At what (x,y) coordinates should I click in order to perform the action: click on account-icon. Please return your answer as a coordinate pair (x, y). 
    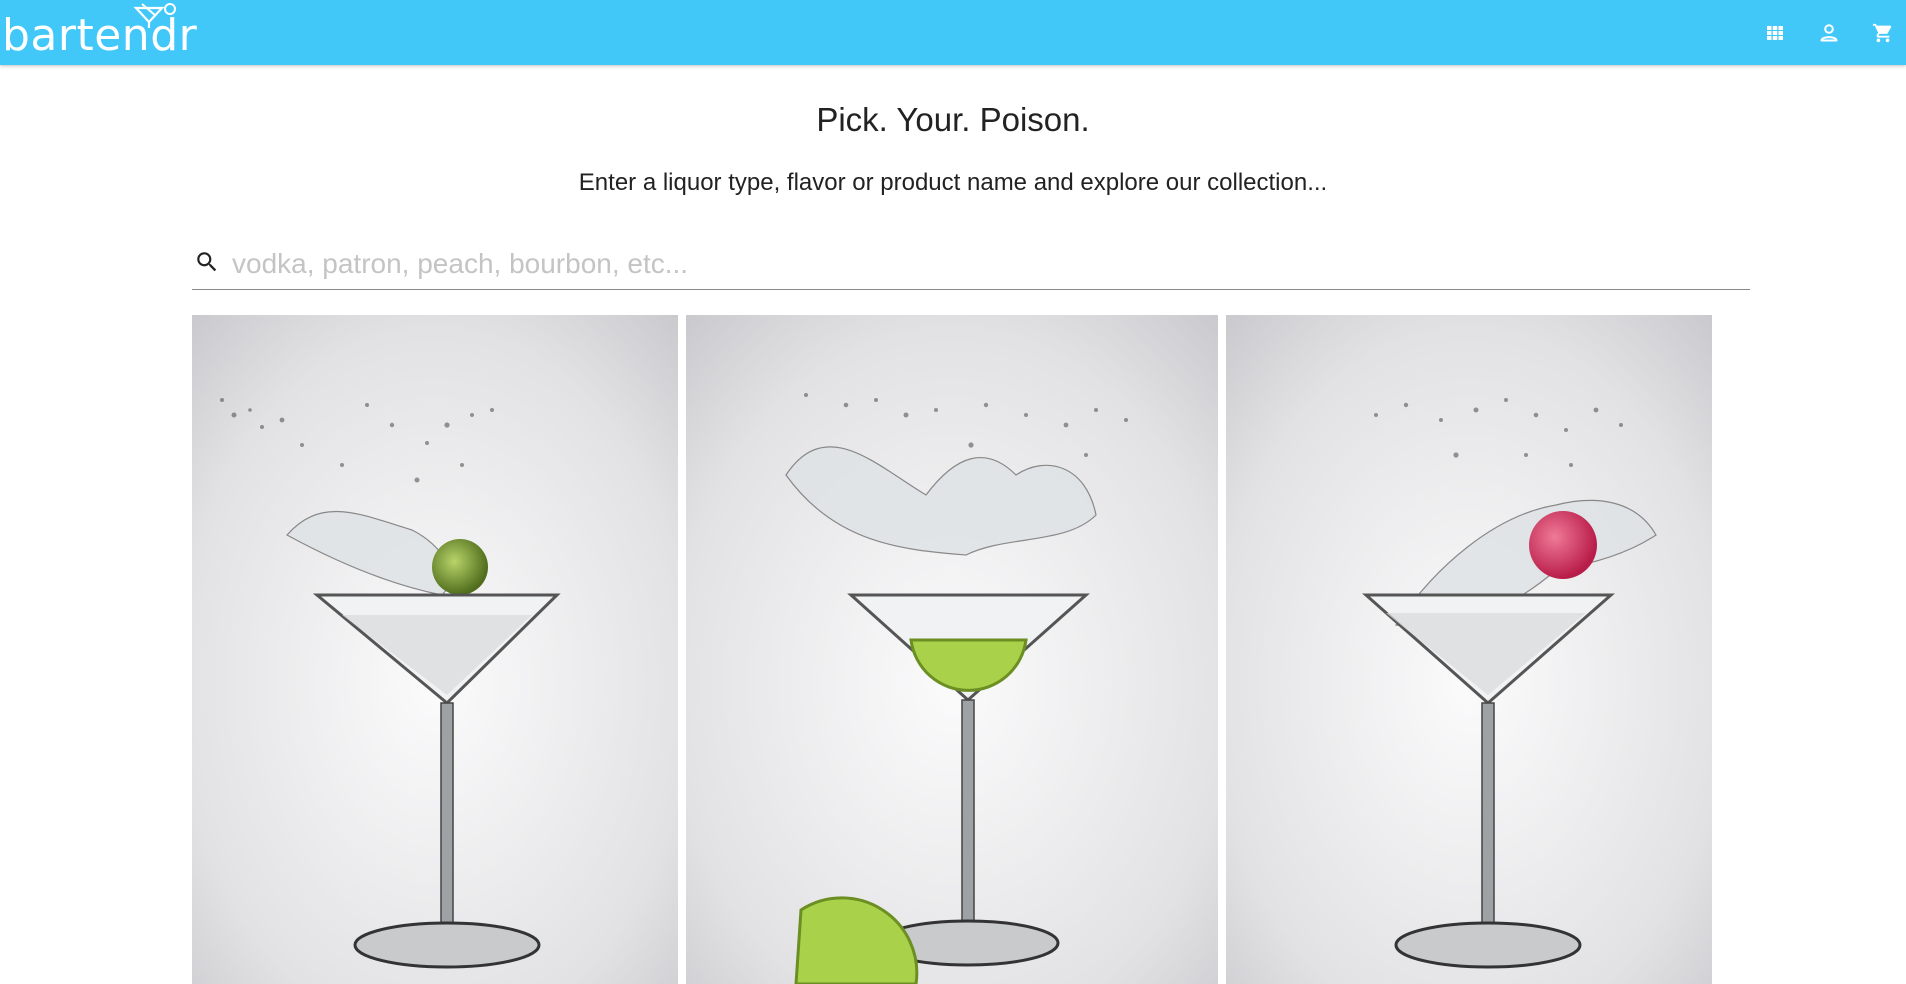
    Looking at the image, I should click on (1829, 33).